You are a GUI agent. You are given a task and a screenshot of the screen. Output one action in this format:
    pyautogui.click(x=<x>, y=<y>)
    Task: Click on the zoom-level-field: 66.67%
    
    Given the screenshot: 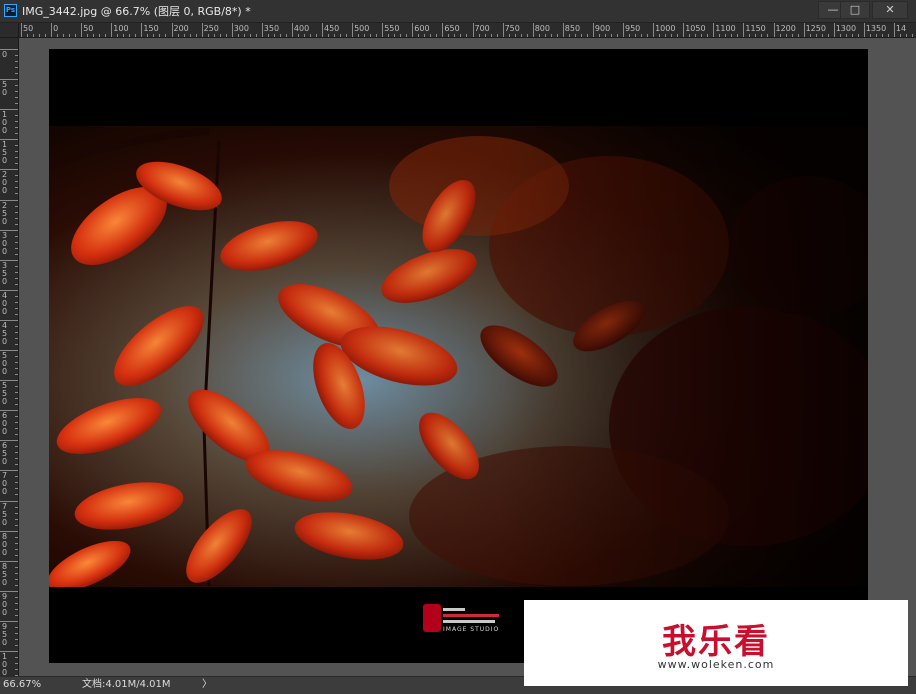 What is the action you would take?
    pyautogui.click(x=26, y=685)
    